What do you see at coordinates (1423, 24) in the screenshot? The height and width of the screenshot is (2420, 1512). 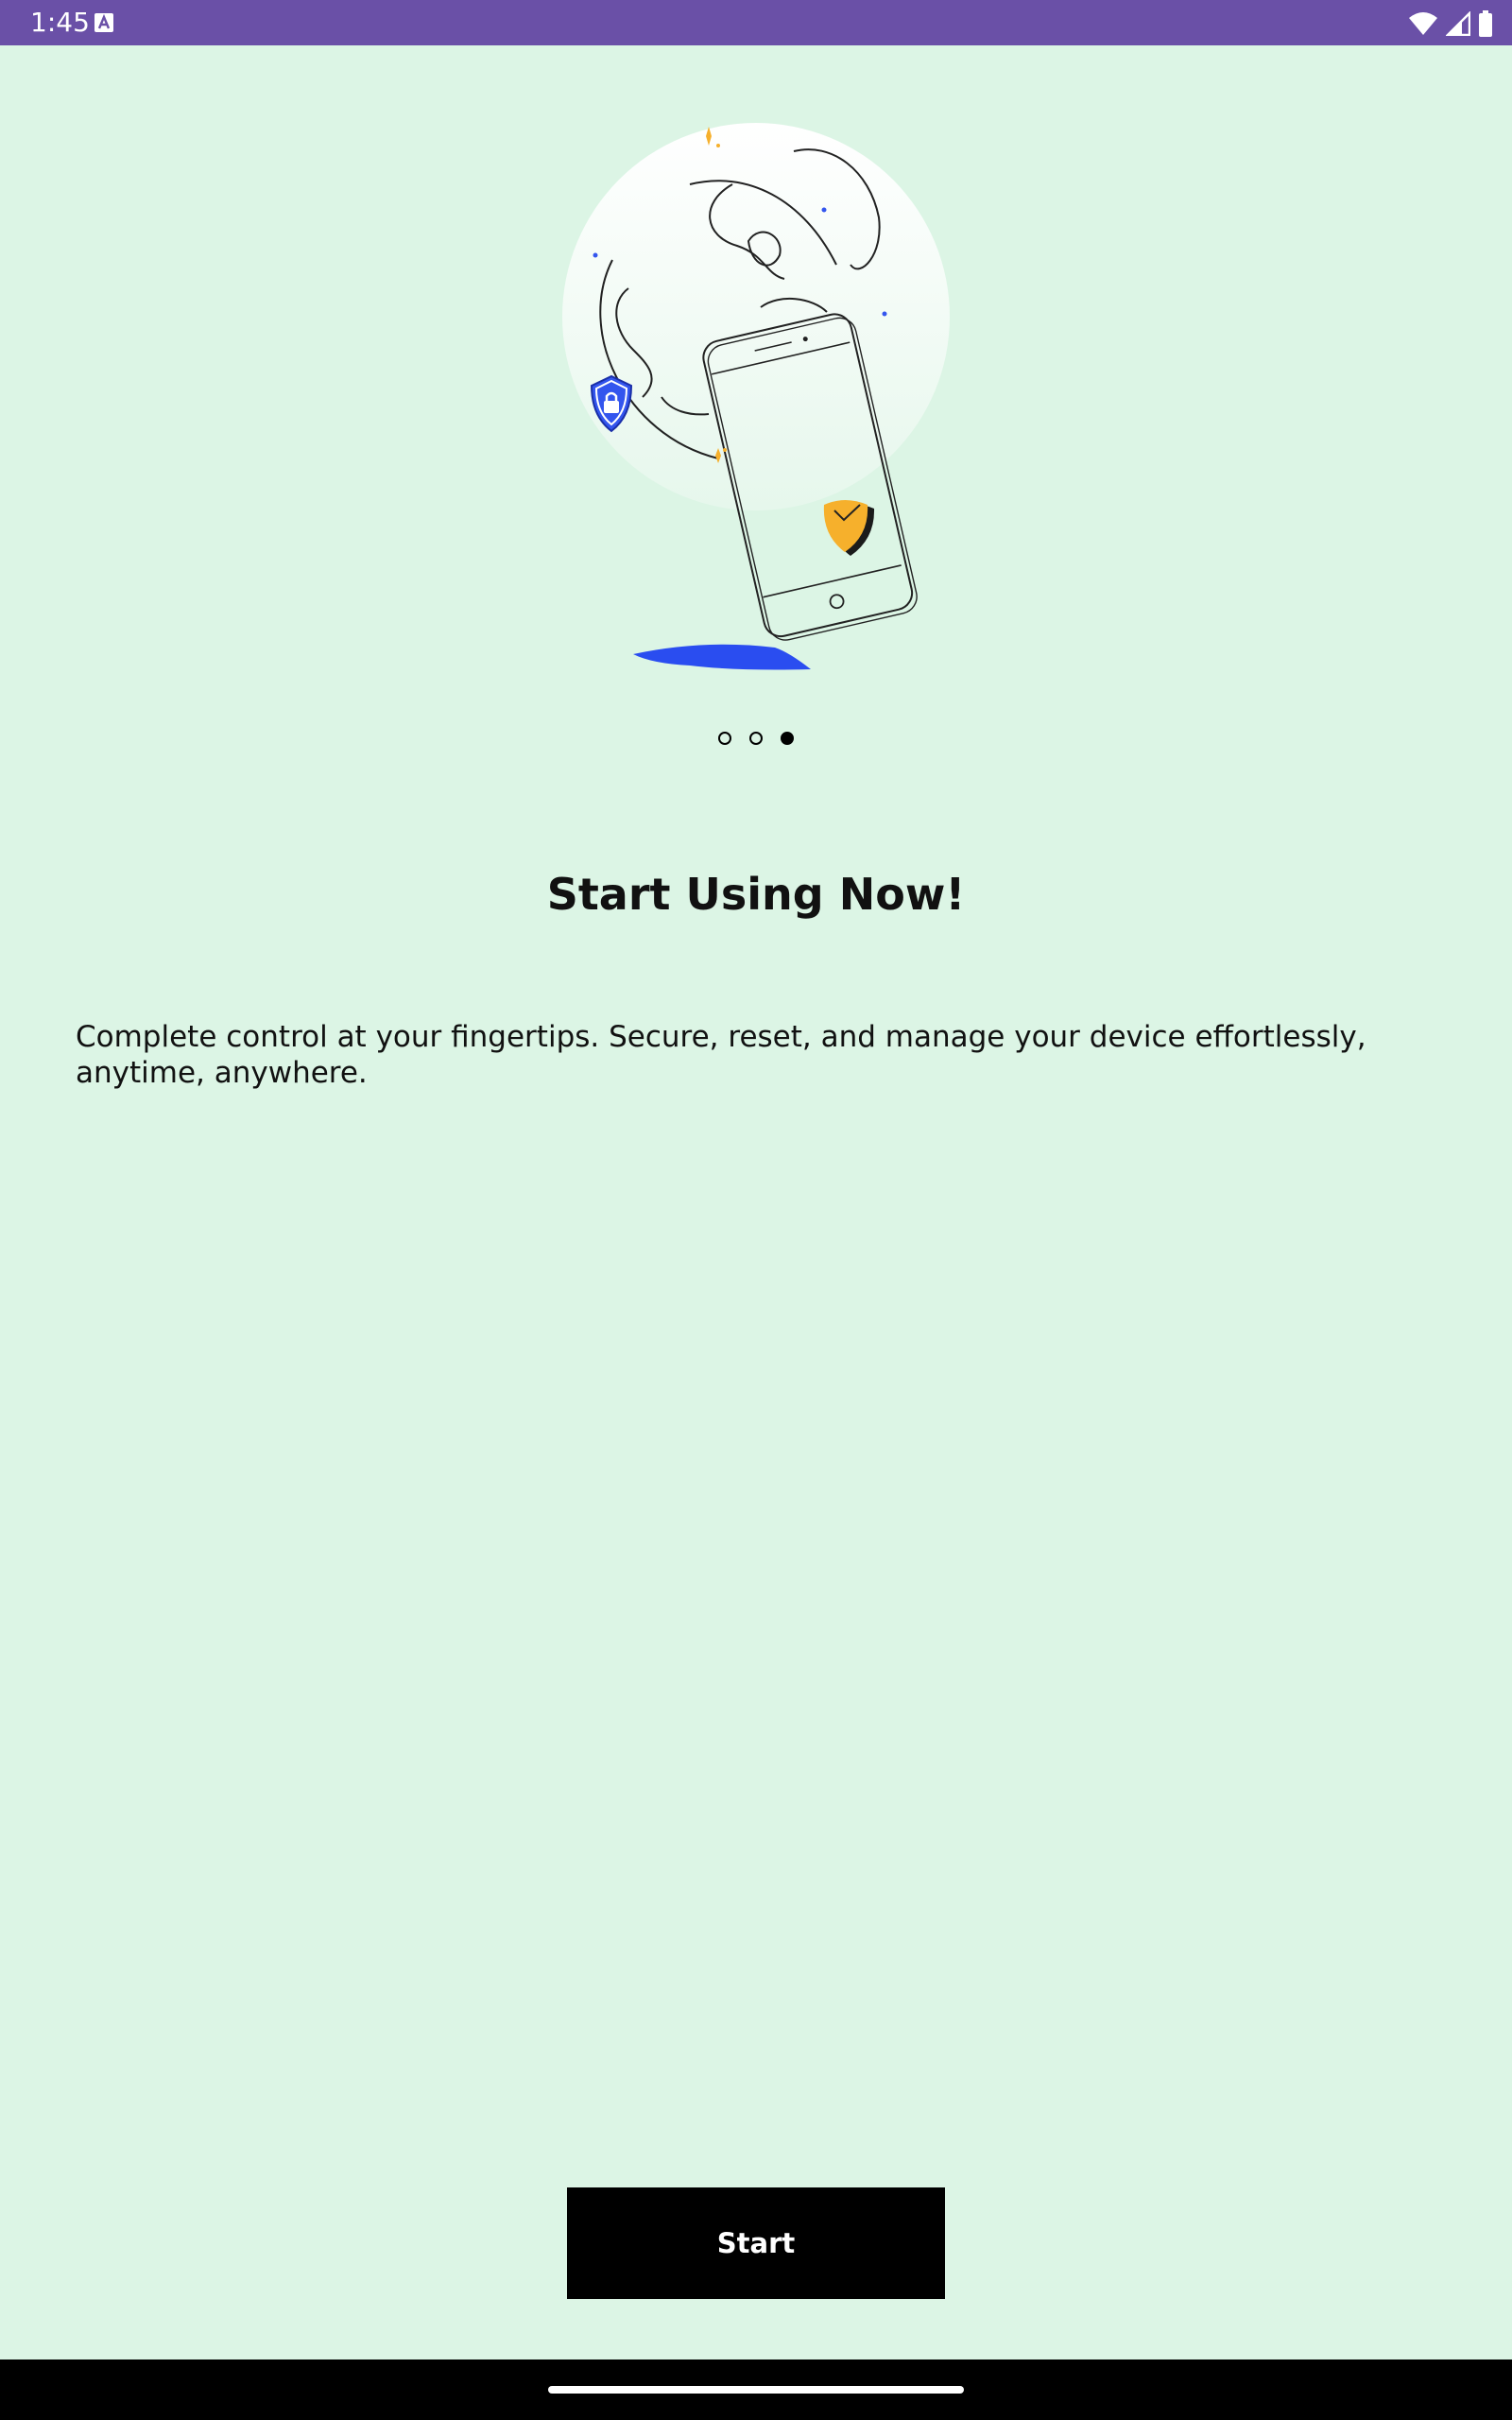 I see `wifi-icon` at bounding box center [1423, 24].